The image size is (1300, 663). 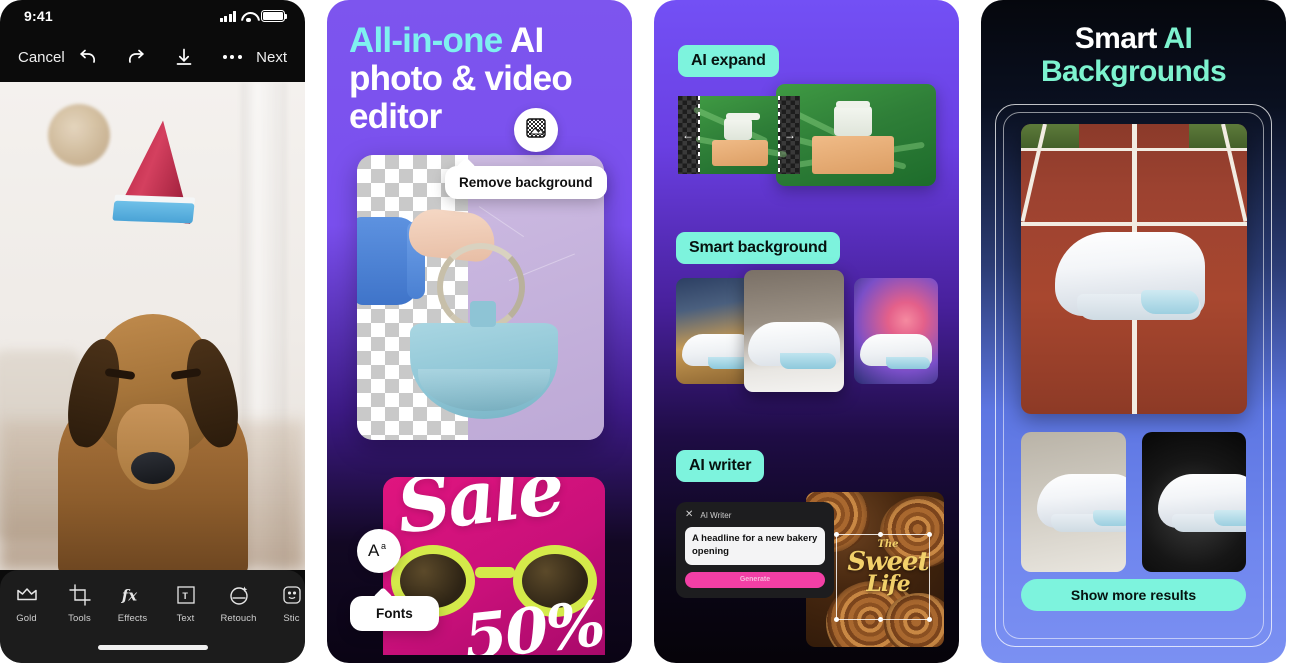 What do you see at coordinates (856, 135) in the screenshot?
I see `expanded-image` at bounding box center [856, 135].